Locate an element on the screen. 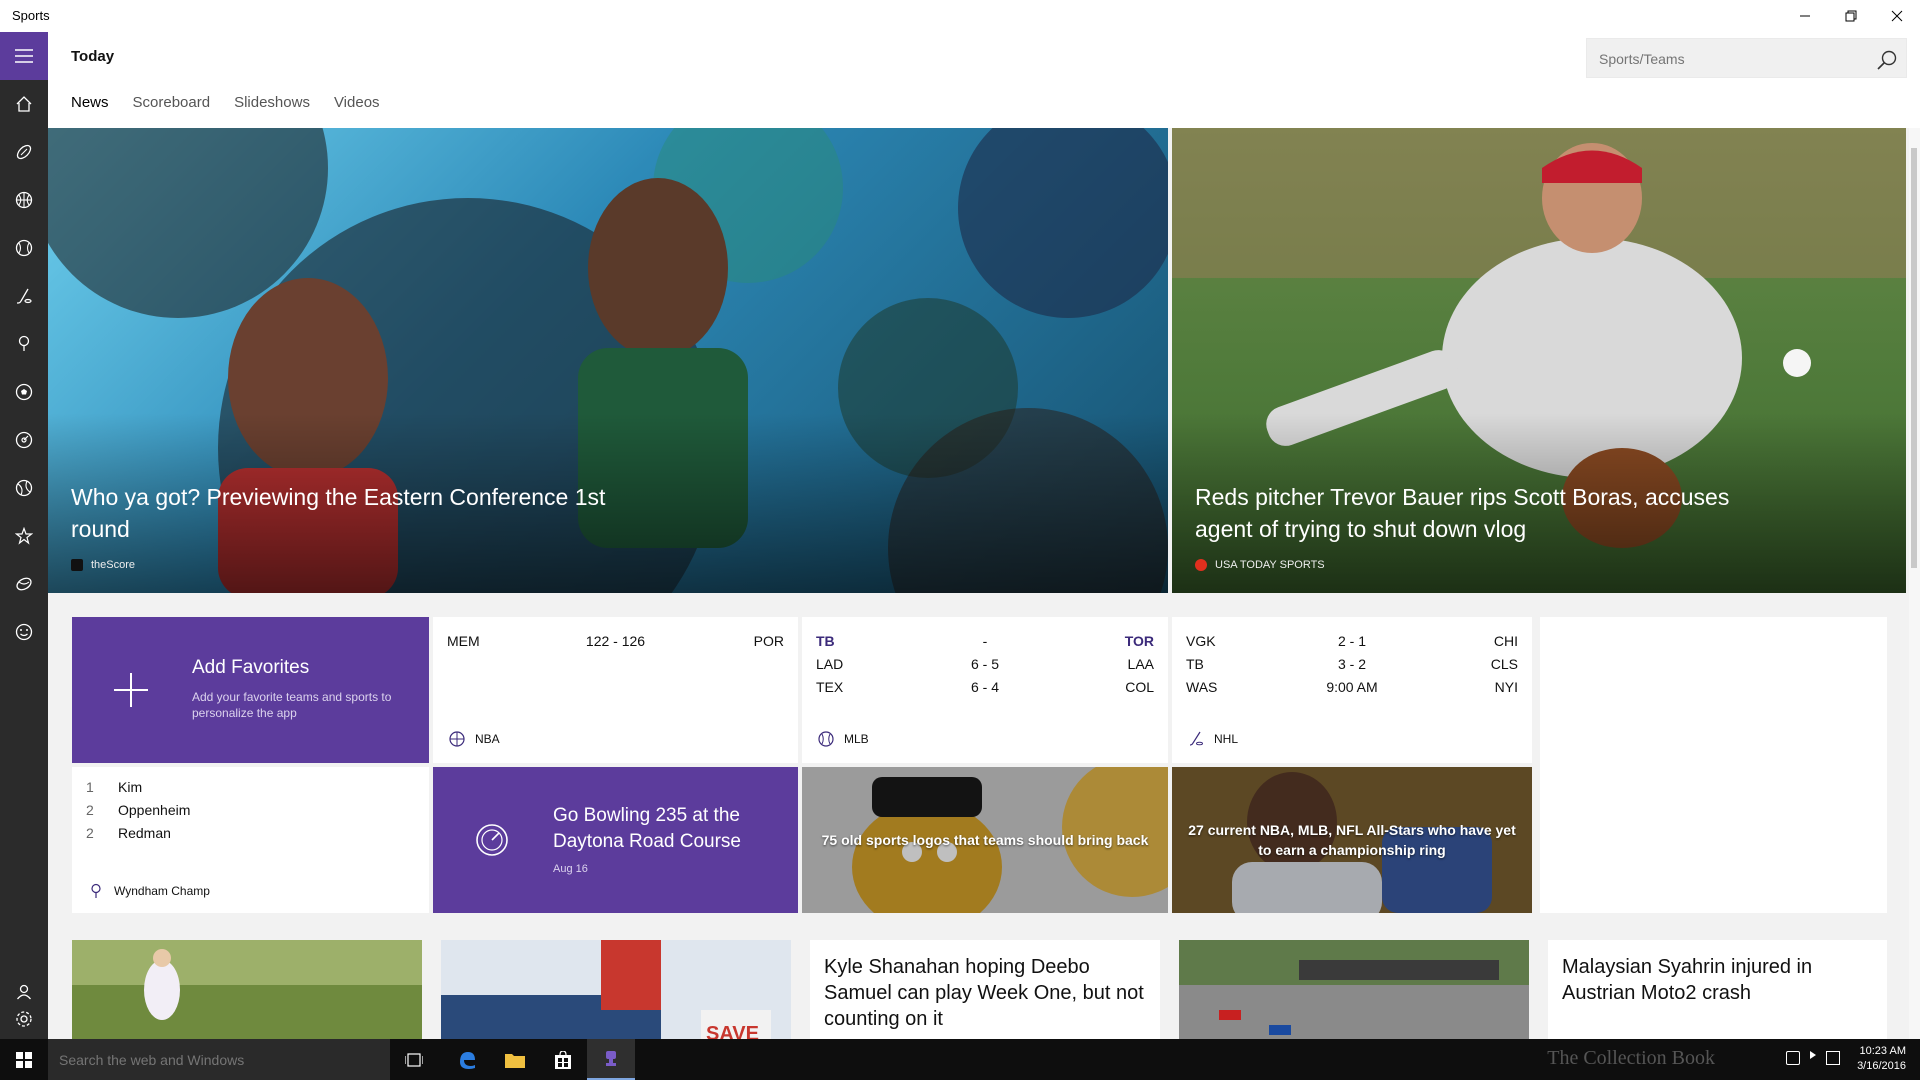 The width and height of the screenshot is (1920, 1080). taskbar-store-button is located at coordinates (563, 1059).